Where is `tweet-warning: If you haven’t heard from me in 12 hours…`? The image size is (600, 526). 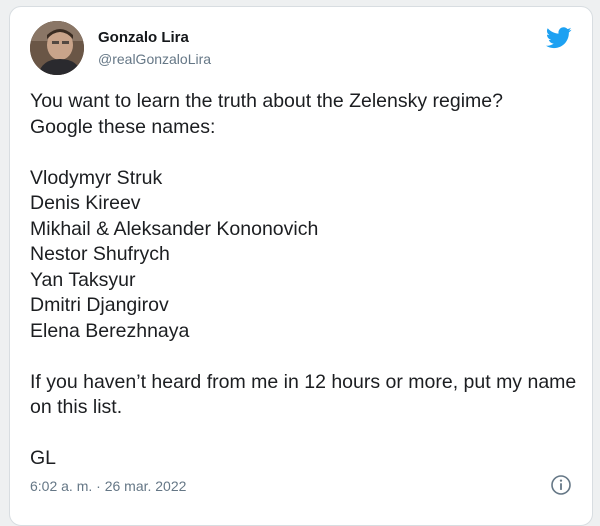 tweet-warning: If you haven’t heard from me in 12 hours… is located at coordinates (303, 394).